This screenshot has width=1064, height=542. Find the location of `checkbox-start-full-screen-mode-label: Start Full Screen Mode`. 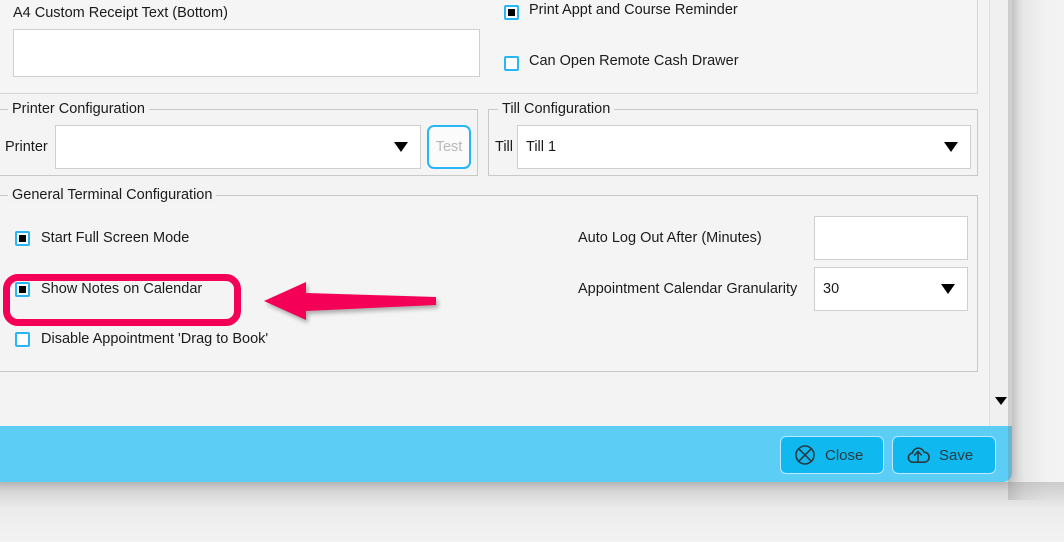

checkbox-start-full-screen-mode-label: Start Full Screen Mode is located at coordinates (115, 238).